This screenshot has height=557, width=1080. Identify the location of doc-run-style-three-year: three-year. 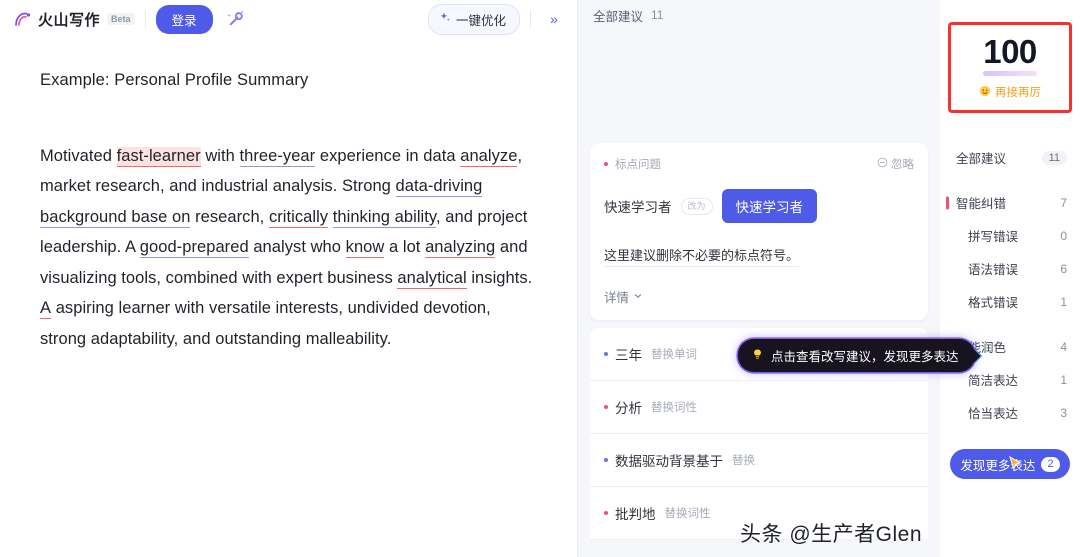
(277, 156).